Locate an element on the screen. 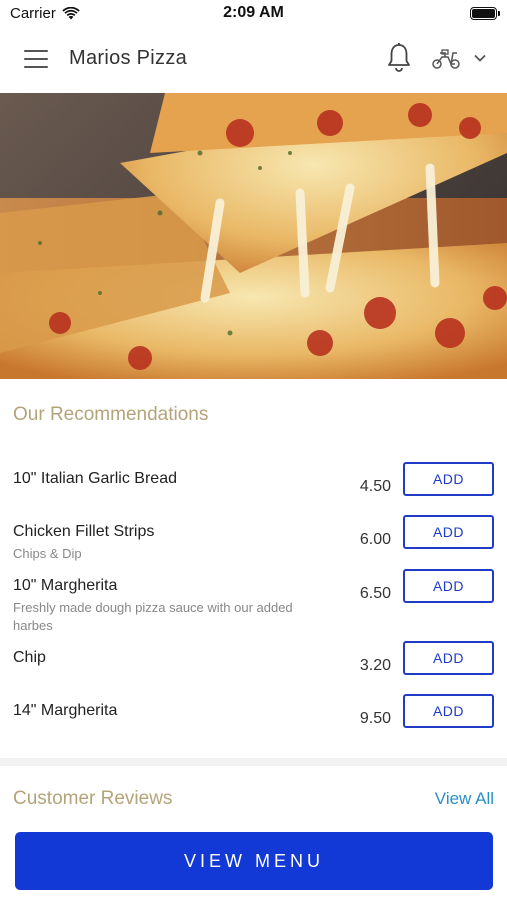  menu-icon is located at coordinates (36, 59).